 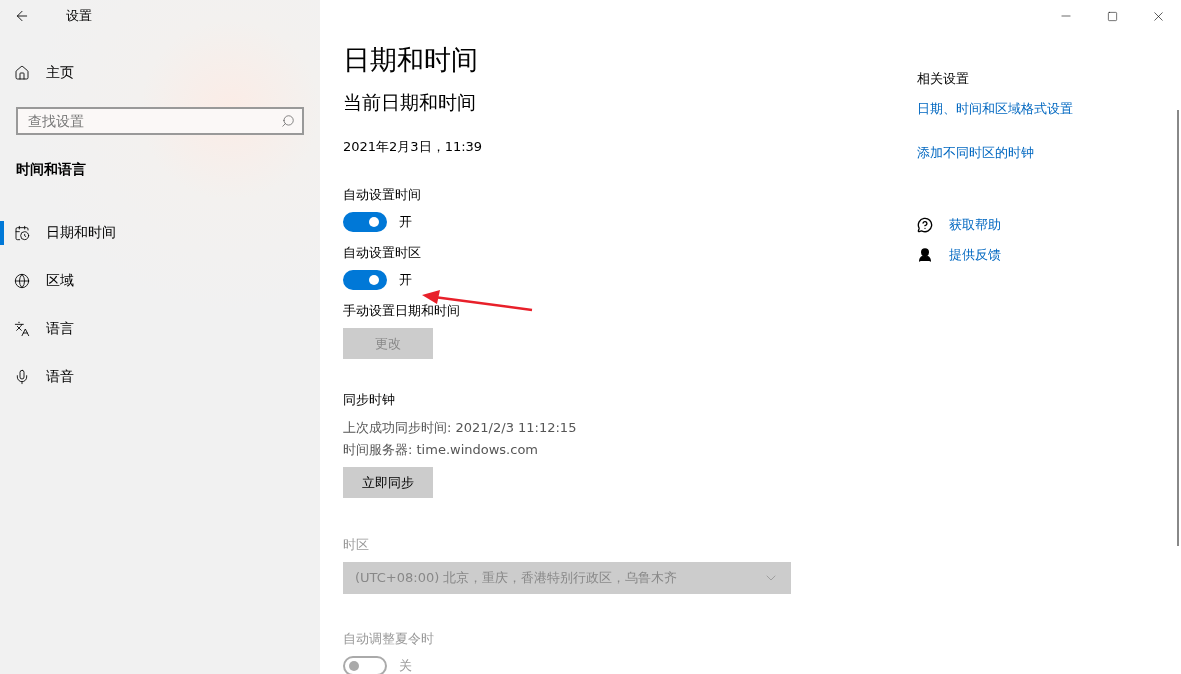 I want to click on microphone-icon, so click(x=22, y=377).